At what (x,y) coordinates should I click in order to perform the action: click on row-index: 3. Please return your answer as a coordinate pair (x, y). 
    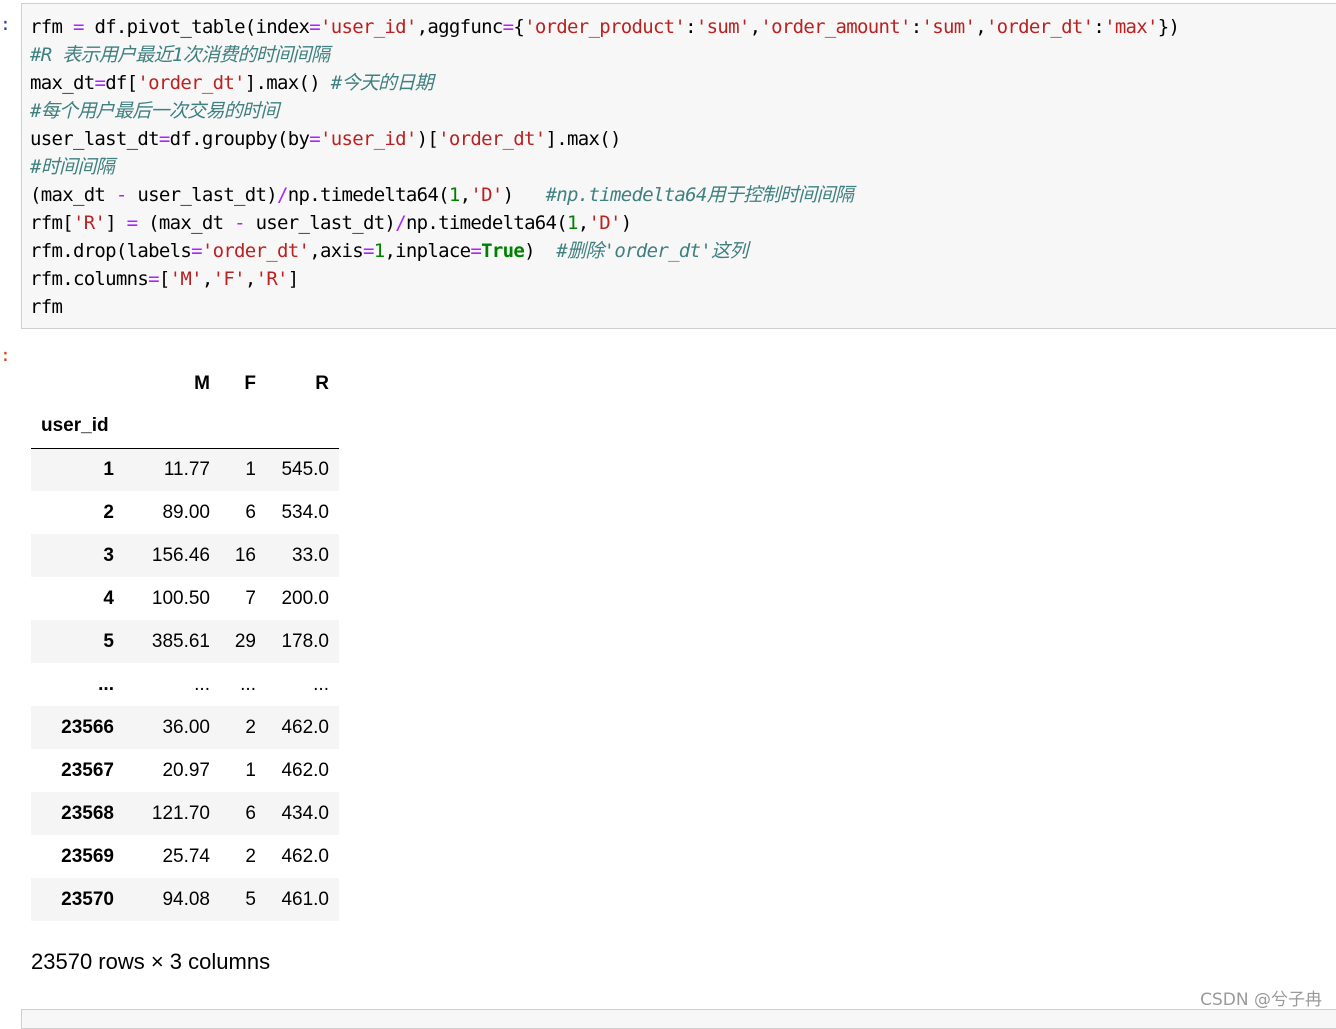
    Looking at the image, I should click on (108, 555).